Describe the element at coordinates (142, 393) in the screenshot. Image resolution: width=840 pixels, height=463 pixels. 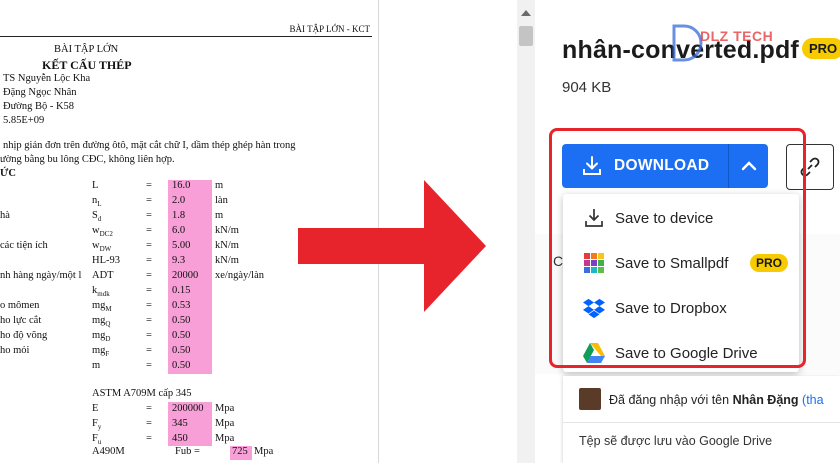
I see `doc-steel: ASTM A709M cấp 345` at that location.